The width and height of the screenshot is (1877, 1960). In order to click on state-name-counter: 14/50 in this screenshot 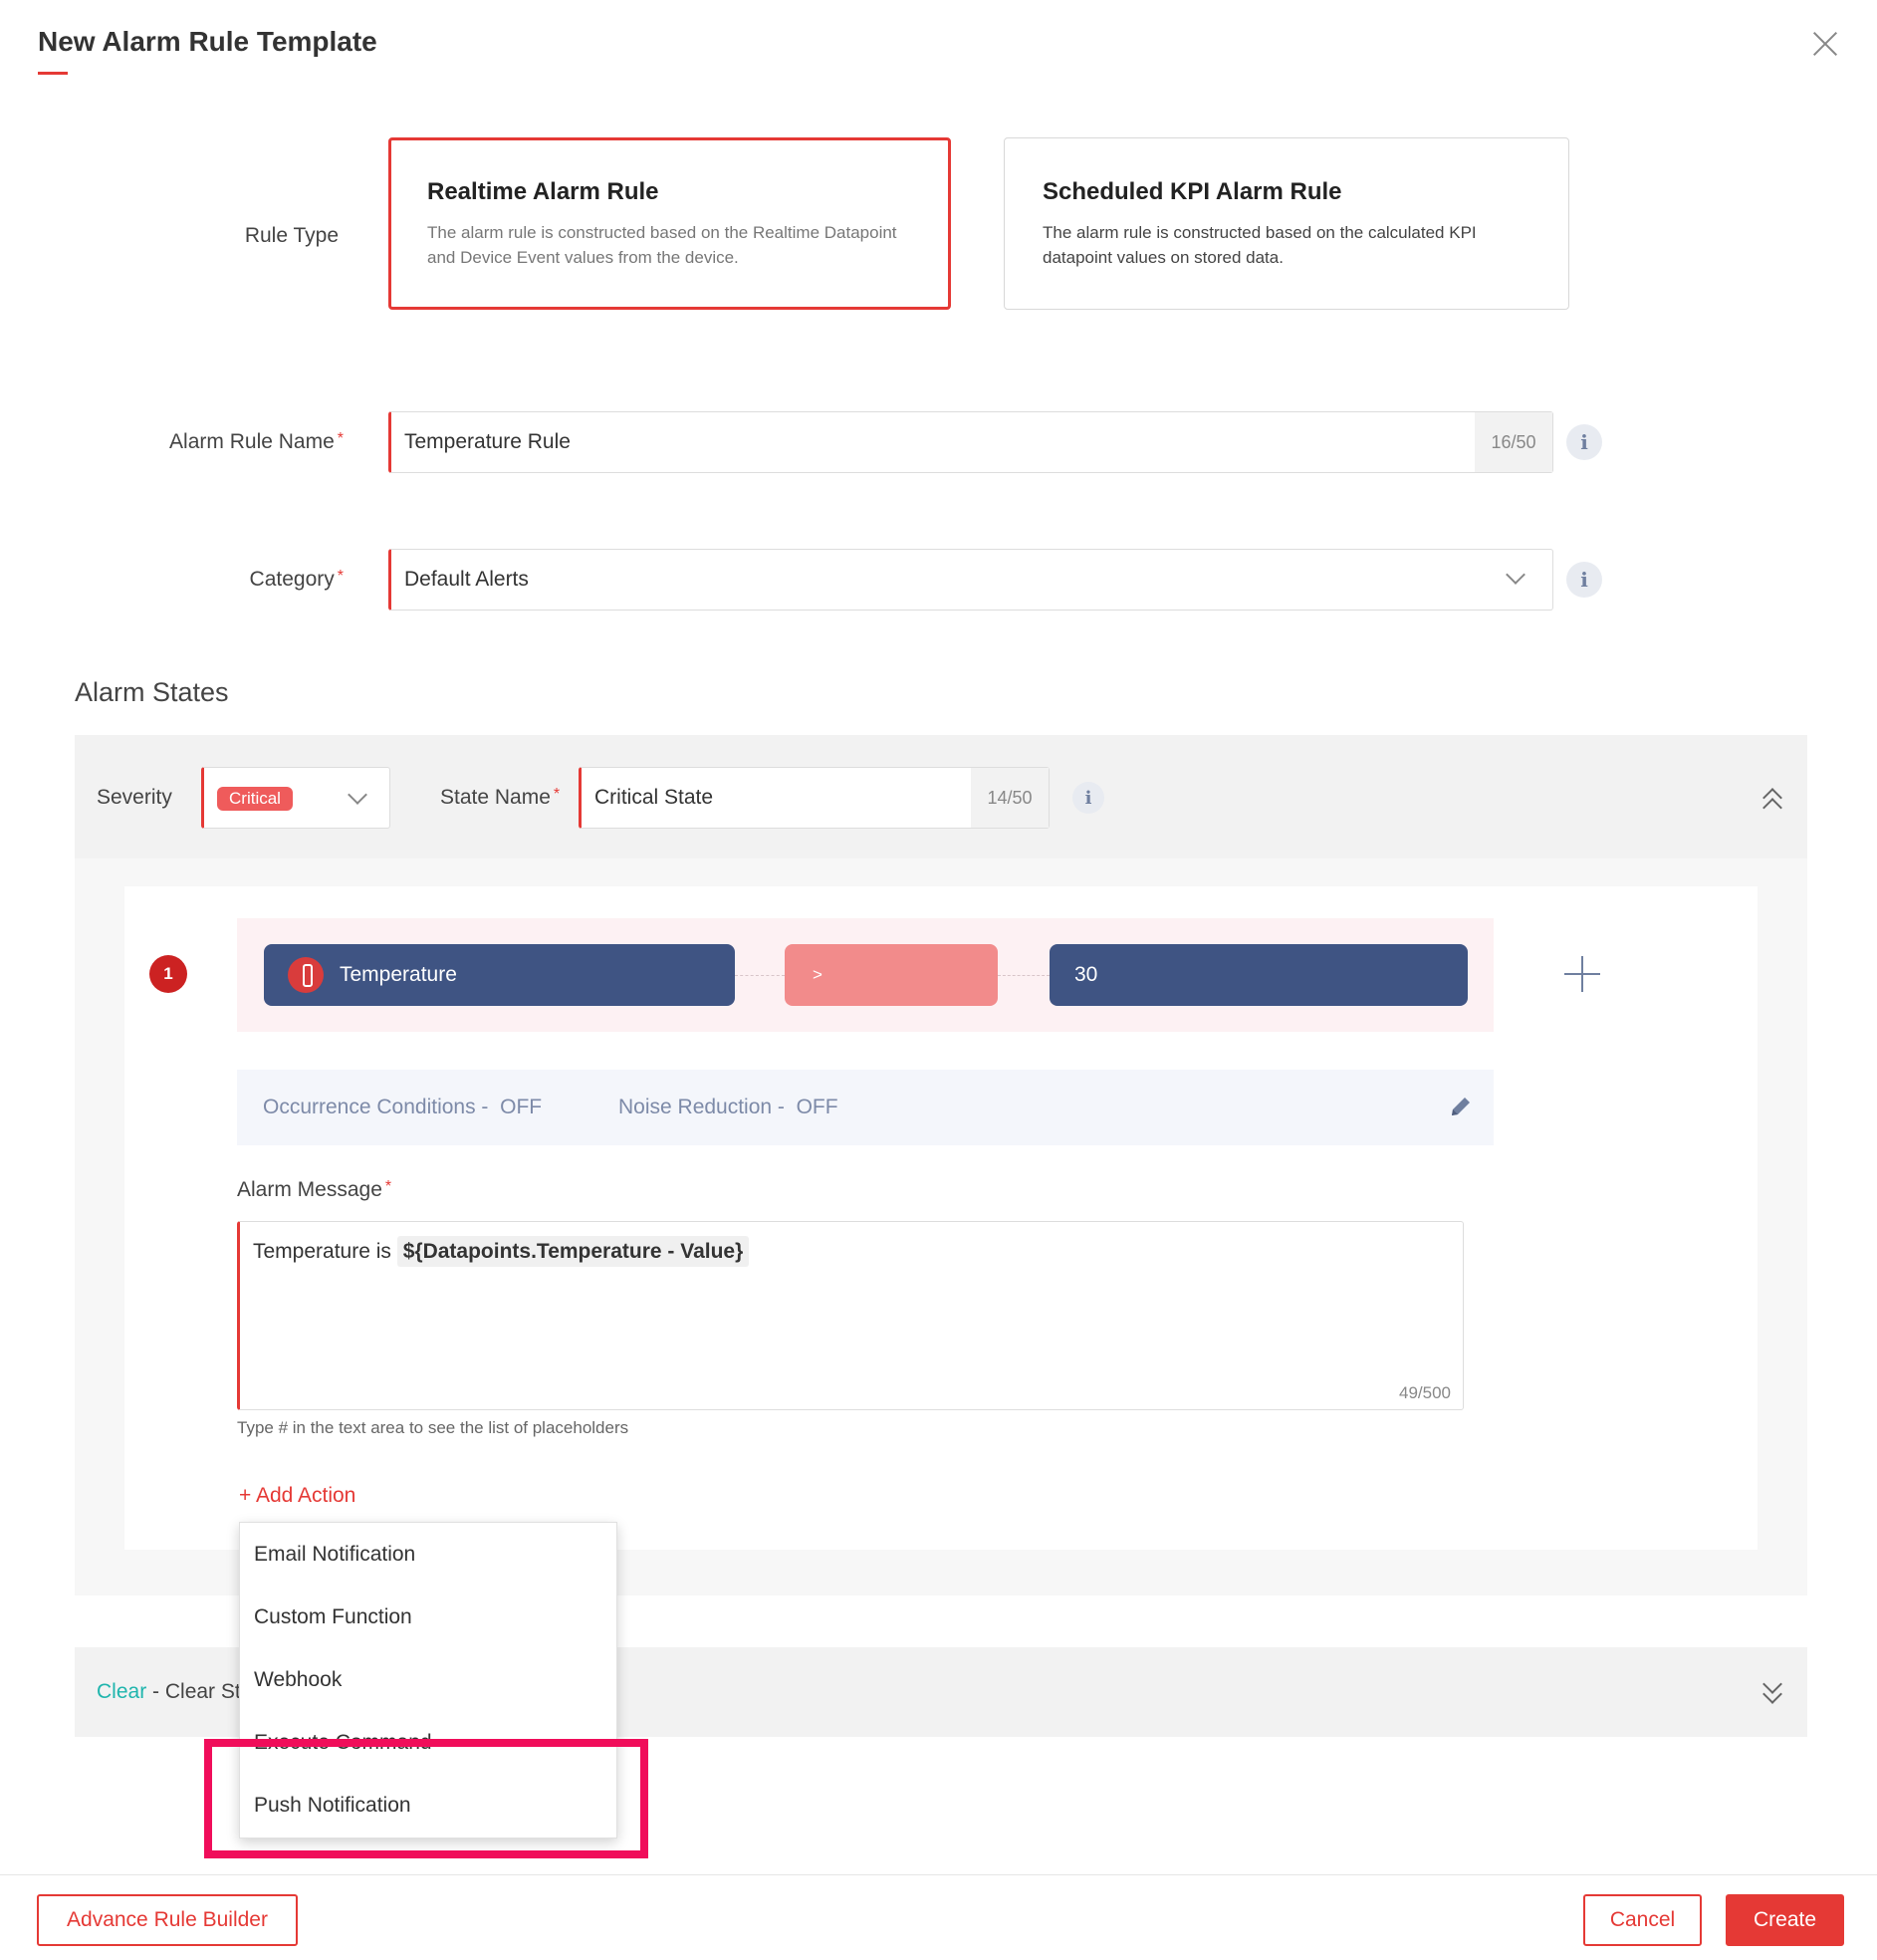, I will do `click(1010, 798)`.